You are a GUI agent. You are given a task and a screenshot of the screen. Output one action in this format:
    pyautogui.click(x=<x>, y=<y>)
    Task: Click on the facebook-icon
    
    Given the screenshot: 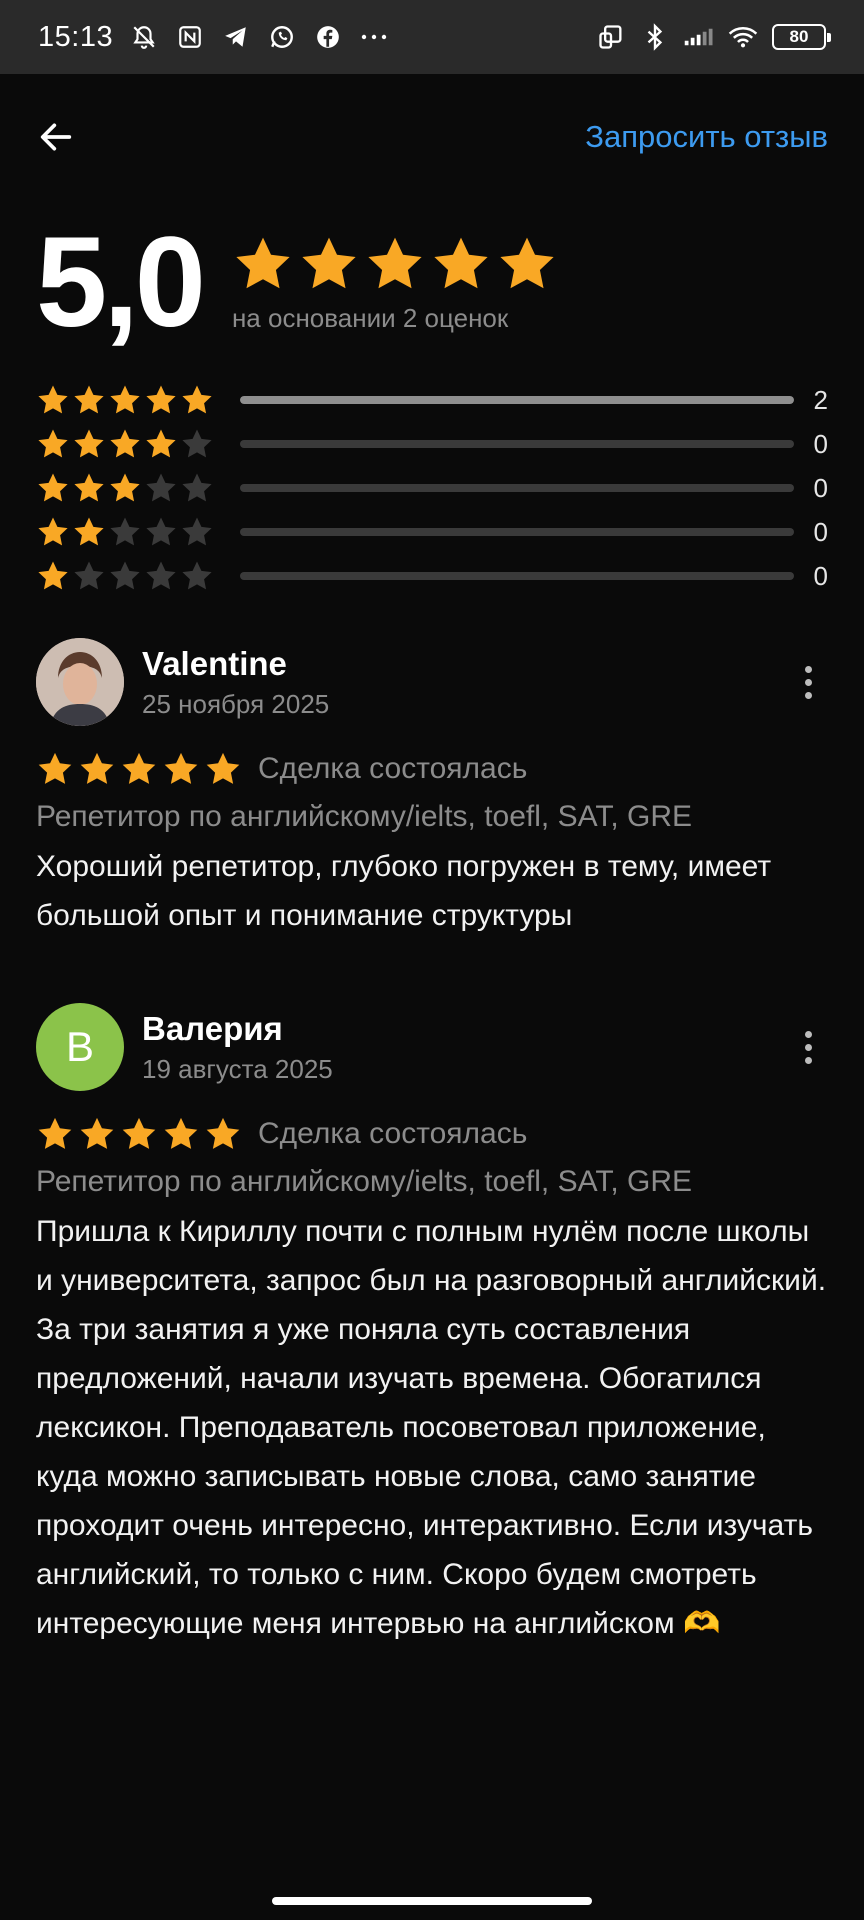 What is the action you would take?
    pyautogui.click(x=328, y=37)
    